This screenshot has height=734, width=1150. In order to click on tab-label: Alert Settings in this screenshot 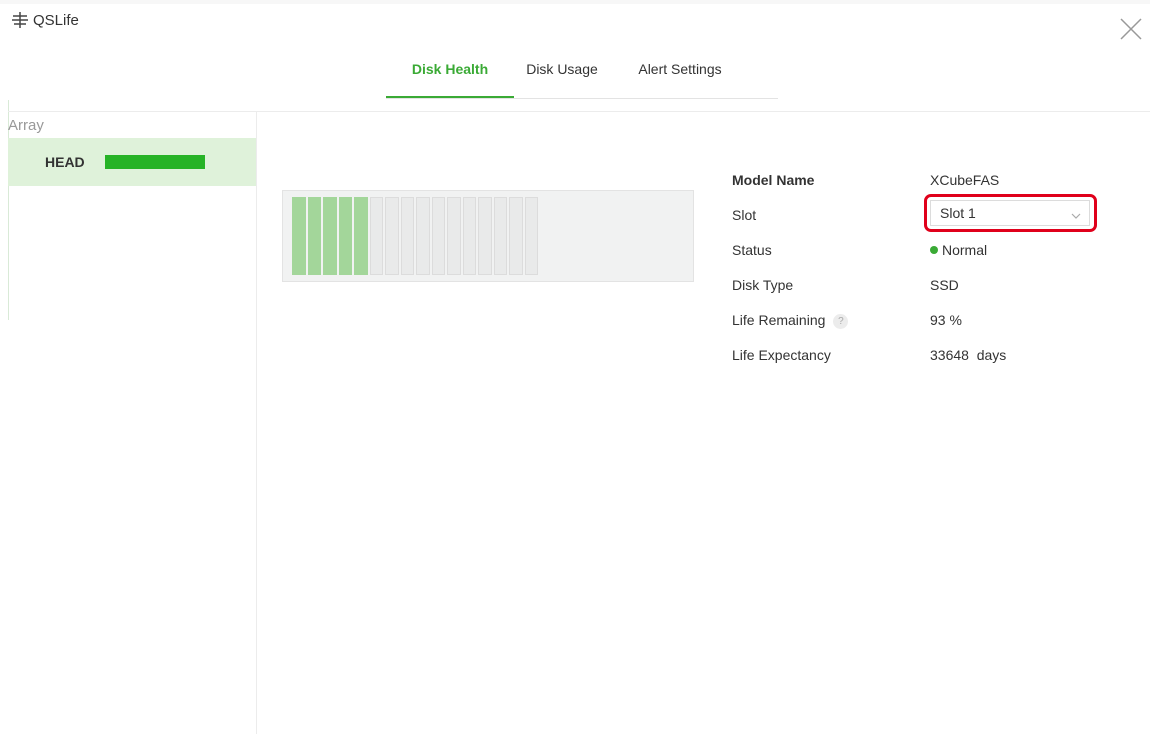, I will do `click(680, 69)`.